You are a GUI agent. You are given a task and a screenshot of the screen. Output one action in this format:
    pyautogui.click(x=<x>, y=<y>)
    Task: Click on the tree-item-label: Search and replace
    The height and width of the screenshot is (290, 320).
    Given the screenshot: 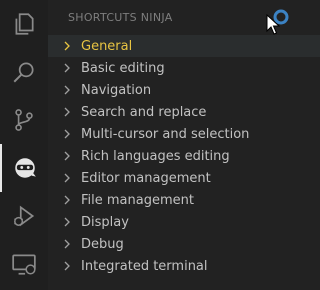 What is the action you would take?
    pyautogui.click(x=144, y=112)
    